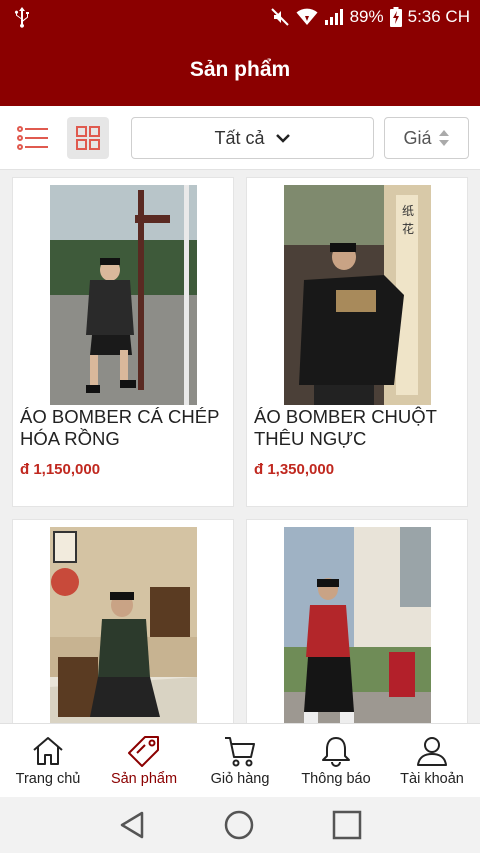  Describe the element at coordinates (294, 469) in the screenshot. I see `product-price: đ 1,350,000` at that location.